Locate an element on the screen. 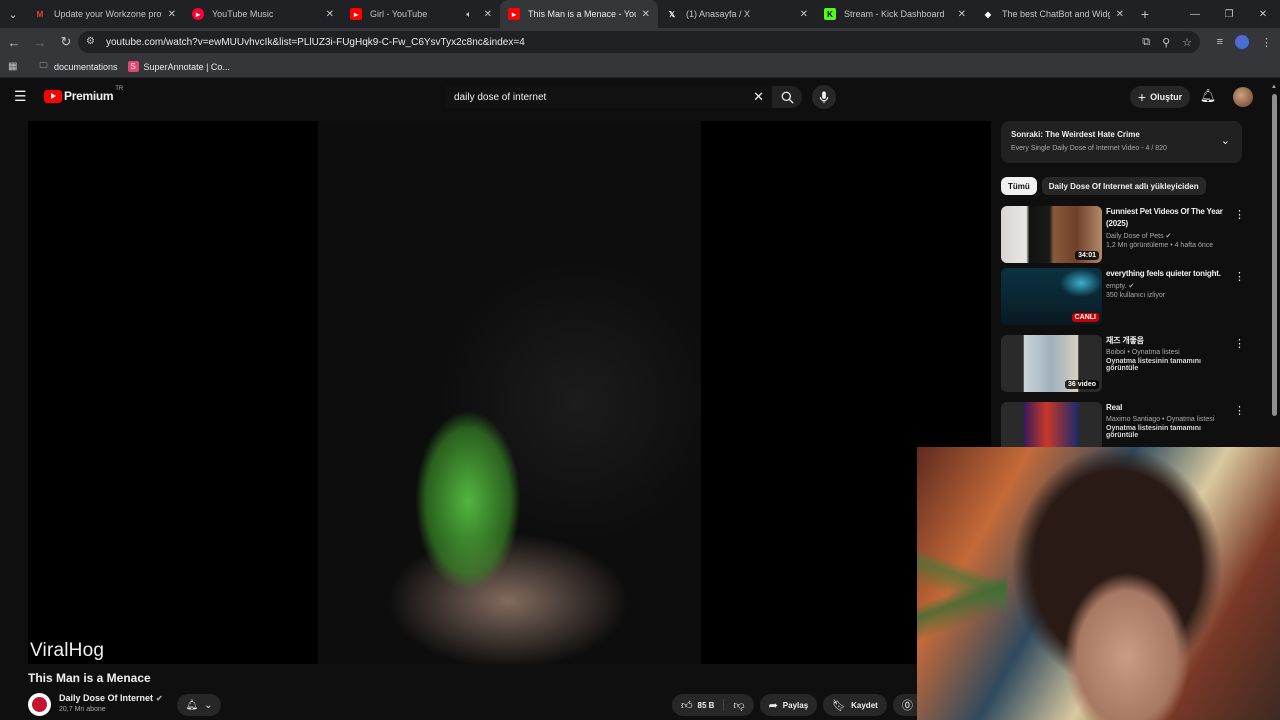 The image size is (1280, 720). create-button: + Oluştur is located at coordinates (1160, 97).